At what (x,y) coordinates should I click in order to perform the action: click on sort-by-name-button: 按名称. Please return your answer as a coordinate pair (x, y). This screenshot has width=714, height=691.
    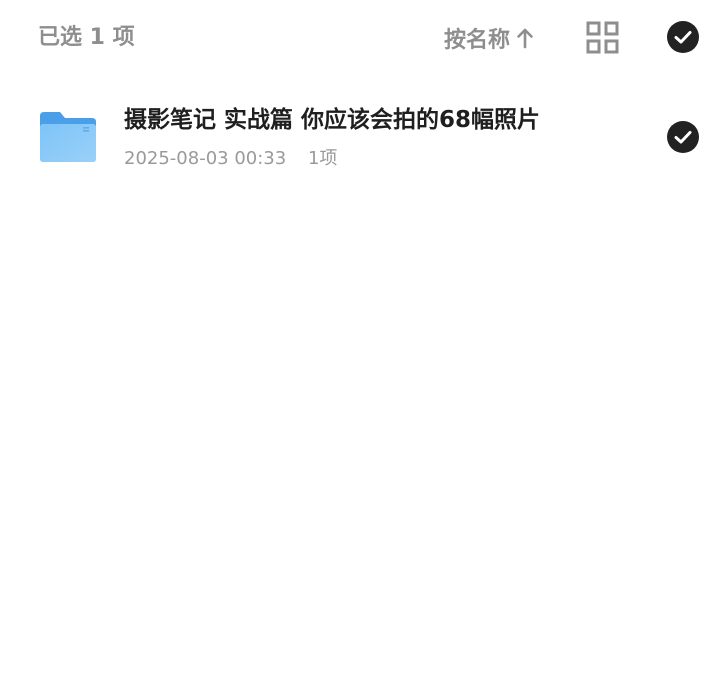
    Looking at the image, I should click on (489, 38).